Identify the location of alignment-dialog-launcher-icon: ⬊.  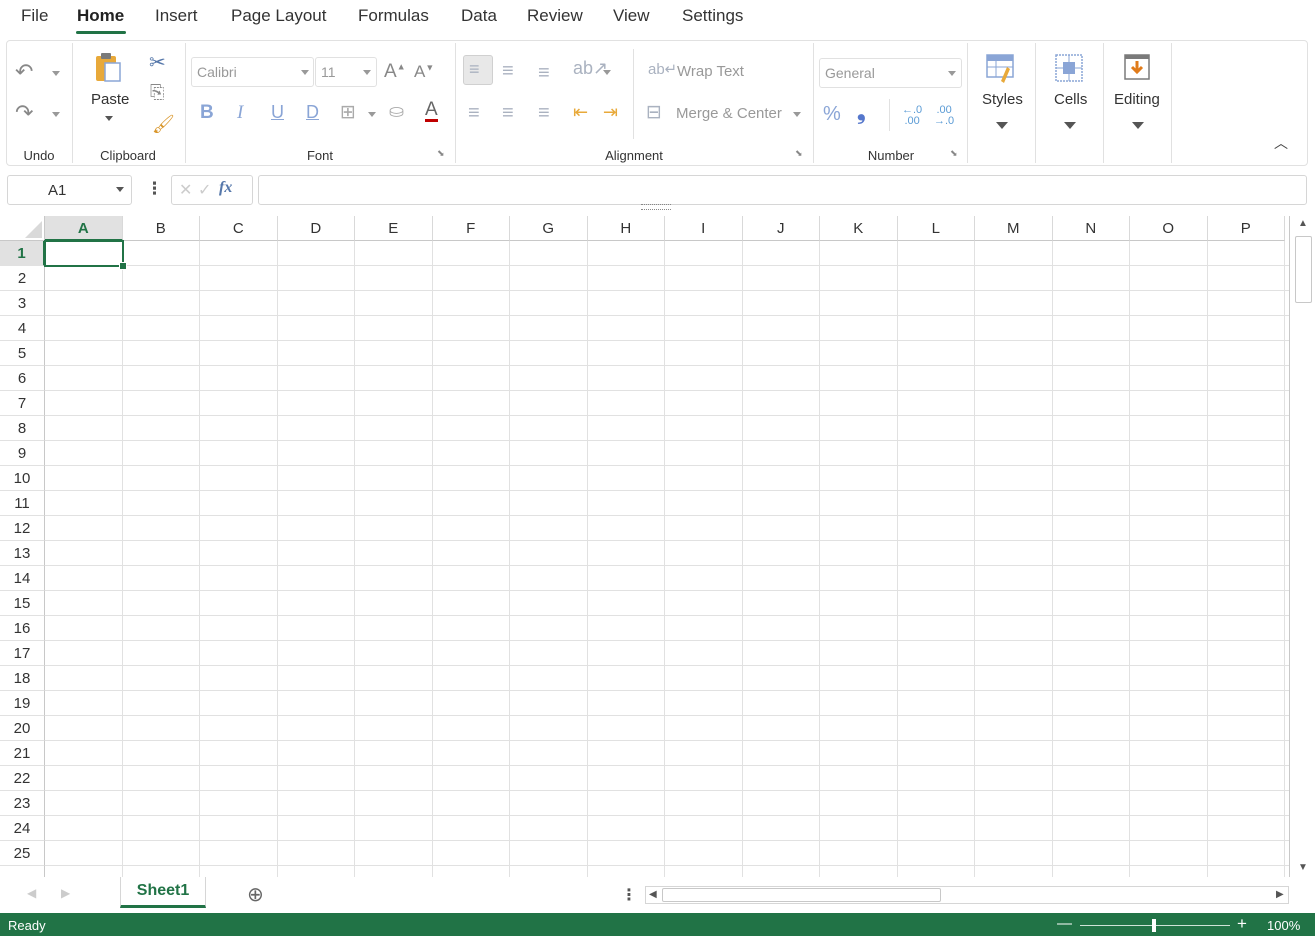
(799, 153).